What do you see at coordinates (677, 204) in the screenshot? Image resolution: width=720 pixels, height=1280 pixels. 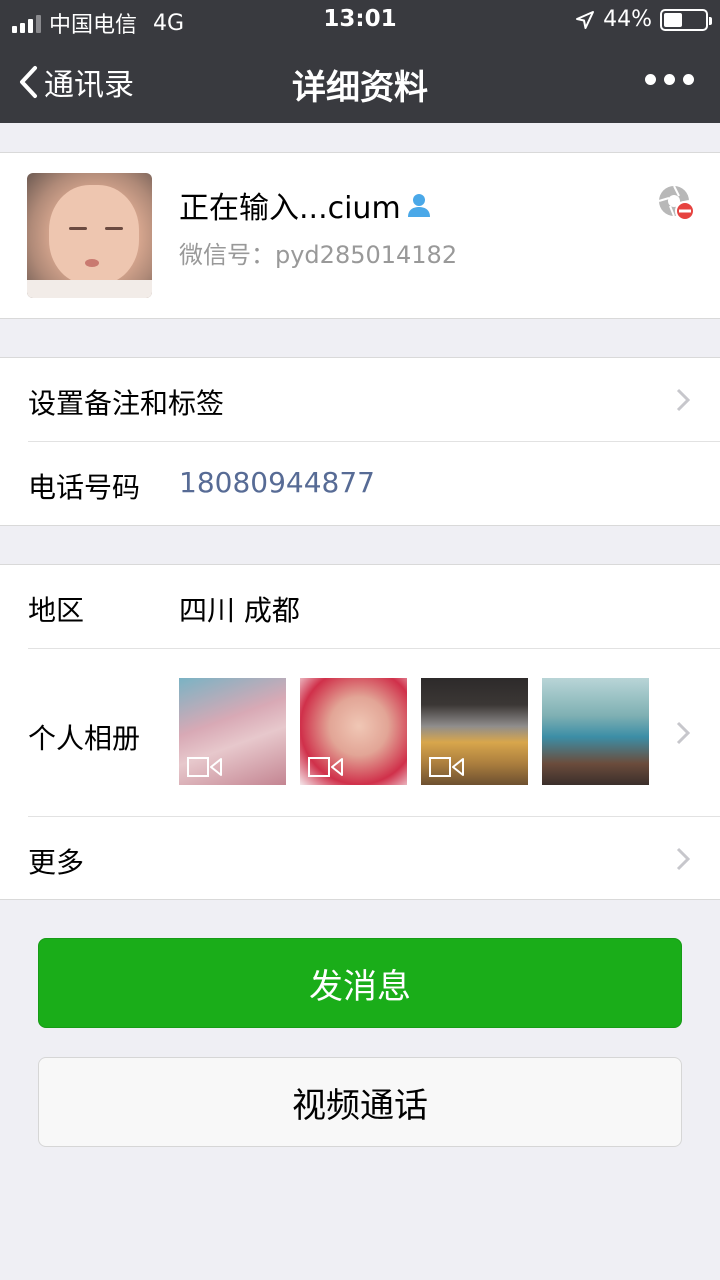 I see `block-moments-icon` at bounding box center [677, 204].